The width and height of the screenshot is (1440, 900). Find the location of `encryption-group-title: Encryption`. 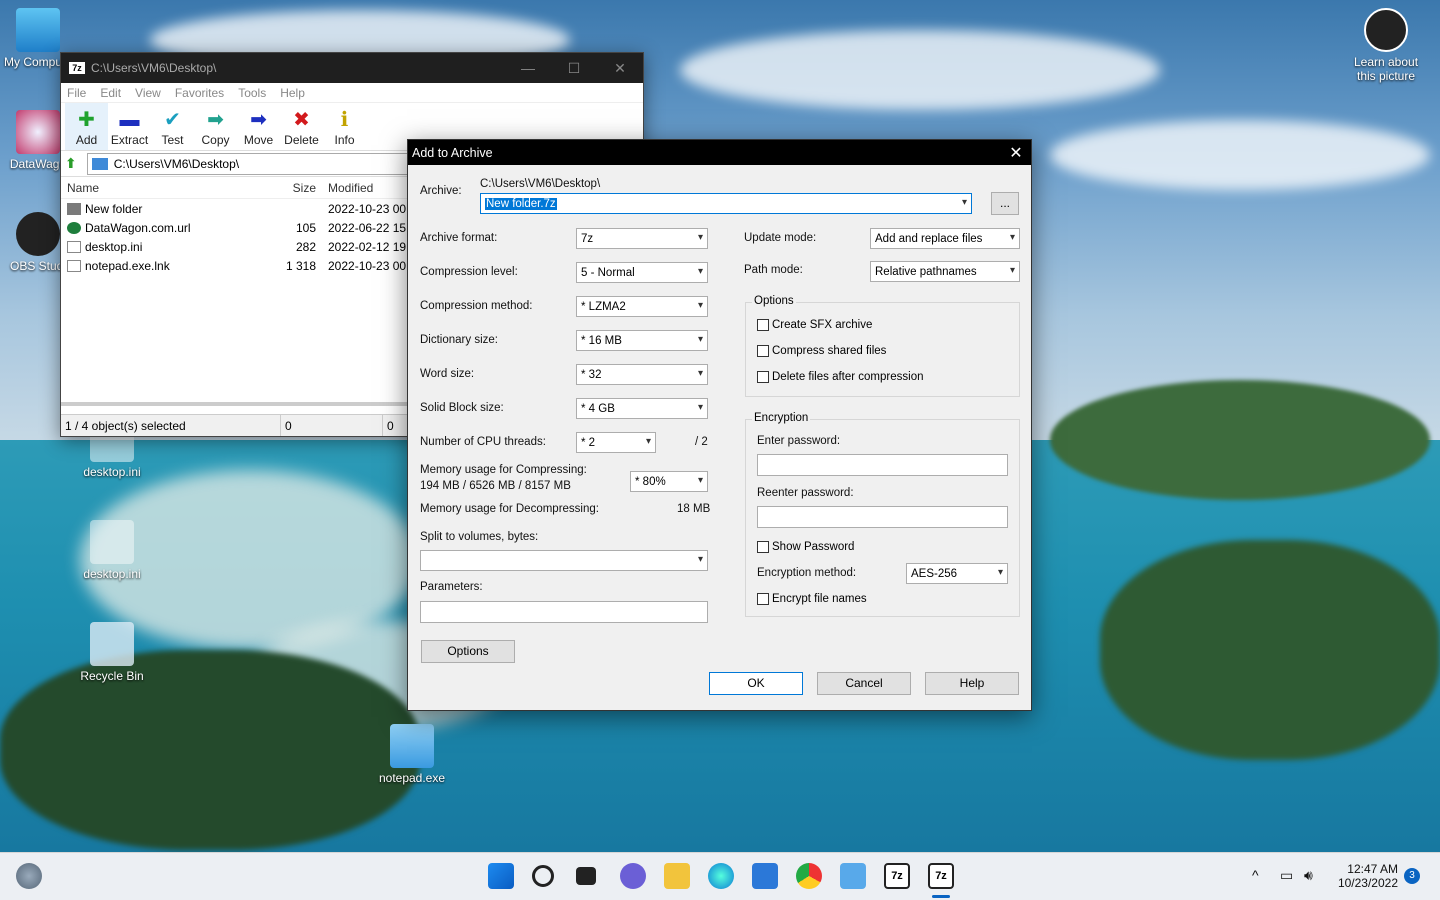

encryption-group-title: Encryption is located at coordinates (781, 418).